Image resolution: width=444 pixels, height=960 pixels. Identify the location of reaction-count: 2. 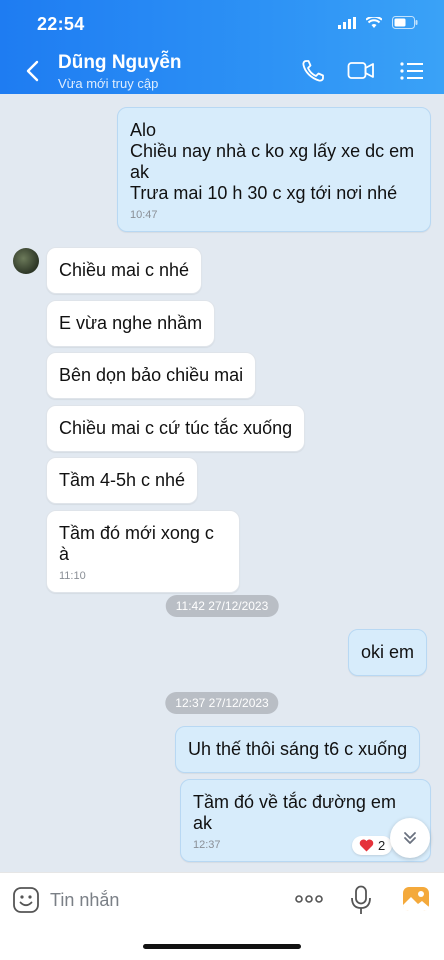
(382, 845).